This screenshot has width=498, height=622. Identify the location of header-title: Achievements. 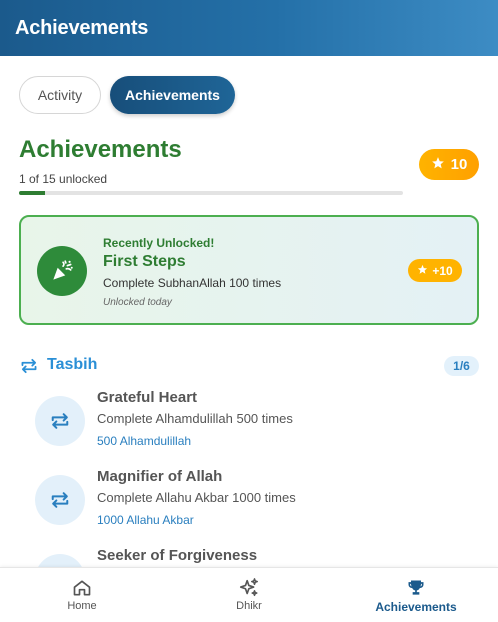
(82, 27).